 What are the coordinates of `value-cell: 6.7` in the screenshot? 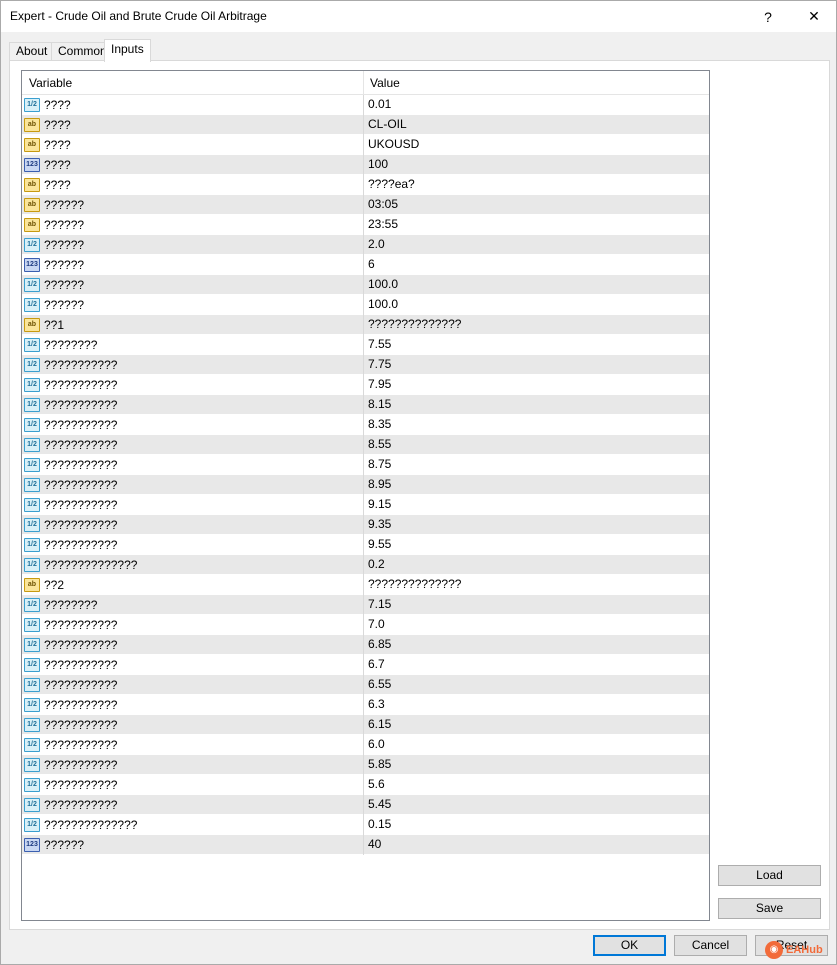 It's located at (536, 665).